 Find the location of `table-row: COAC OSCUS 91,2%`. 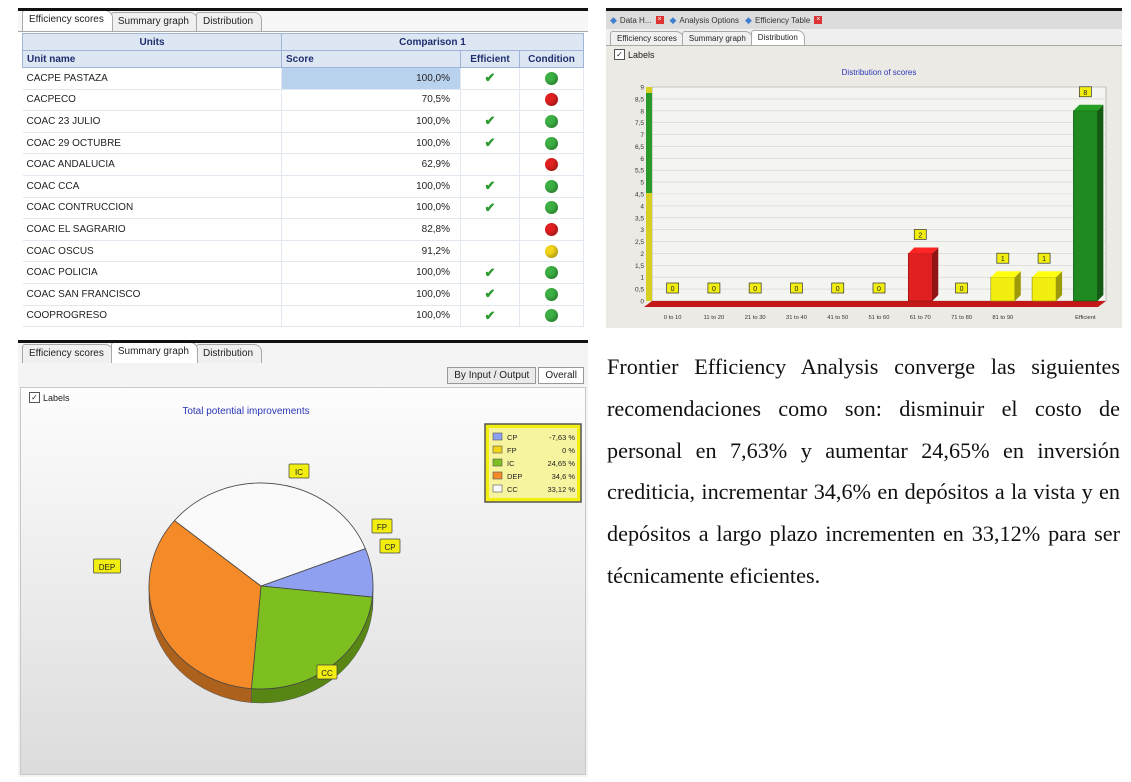

table-row: COAC OSCUS 91,2% is located at coordinates (303, 251).